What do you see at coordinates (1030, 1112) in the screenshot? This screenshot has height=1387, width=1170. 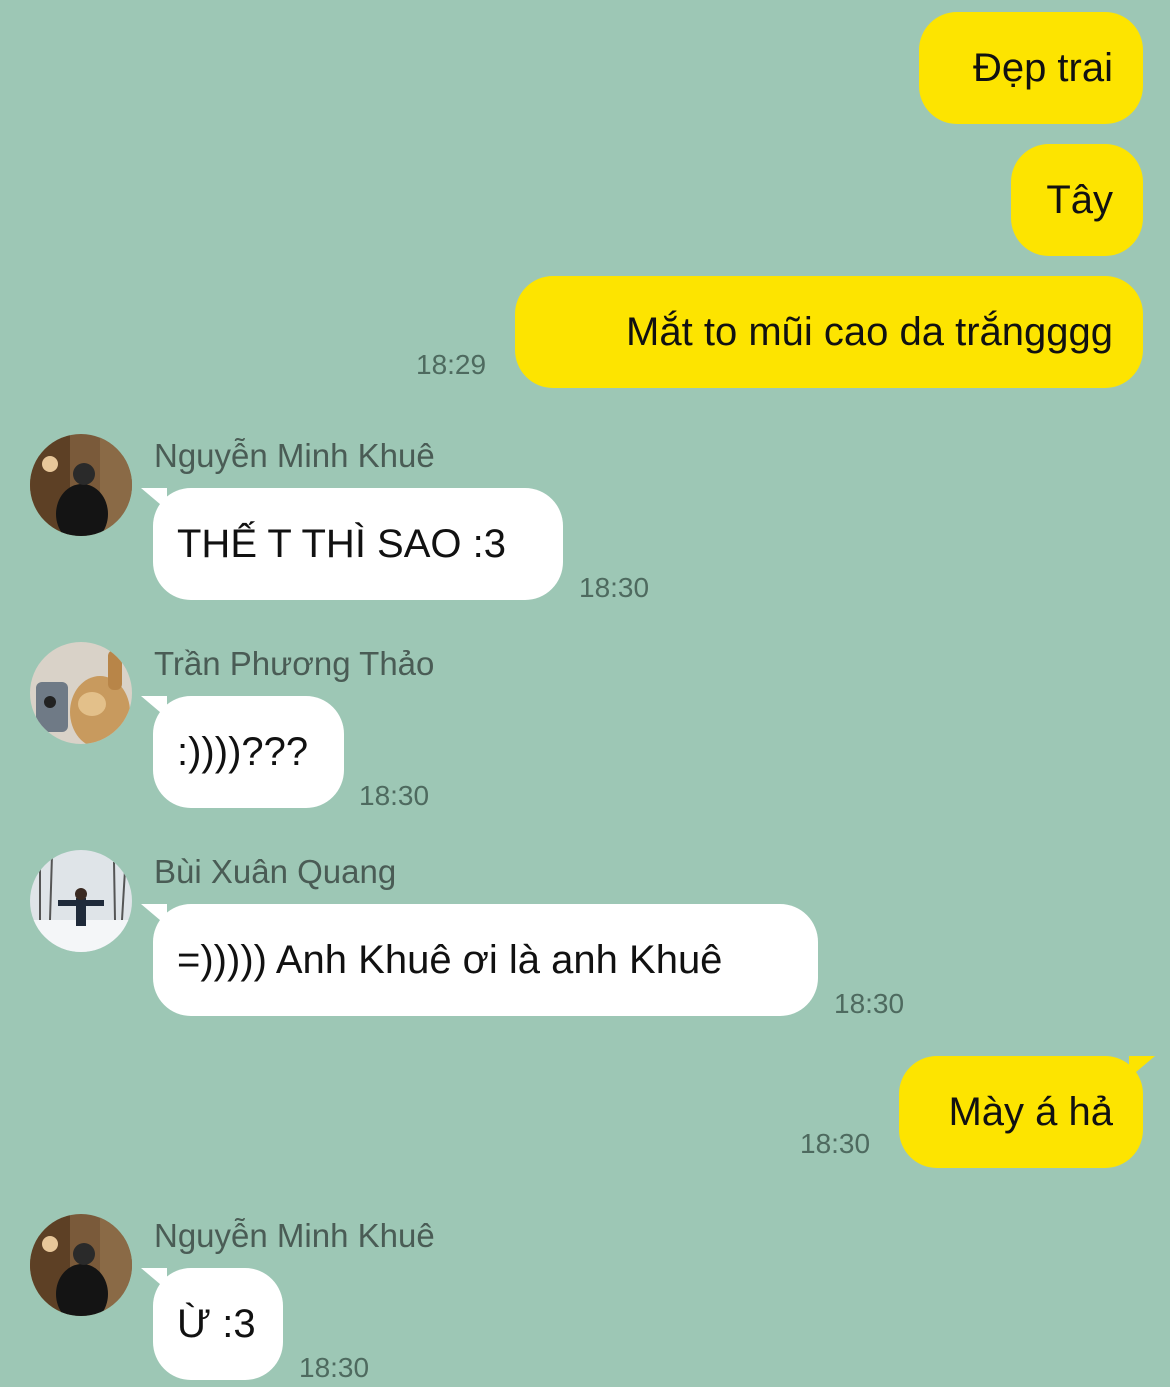 I see `message-text: Mày á hả` at bounding box center [1030, 1112].